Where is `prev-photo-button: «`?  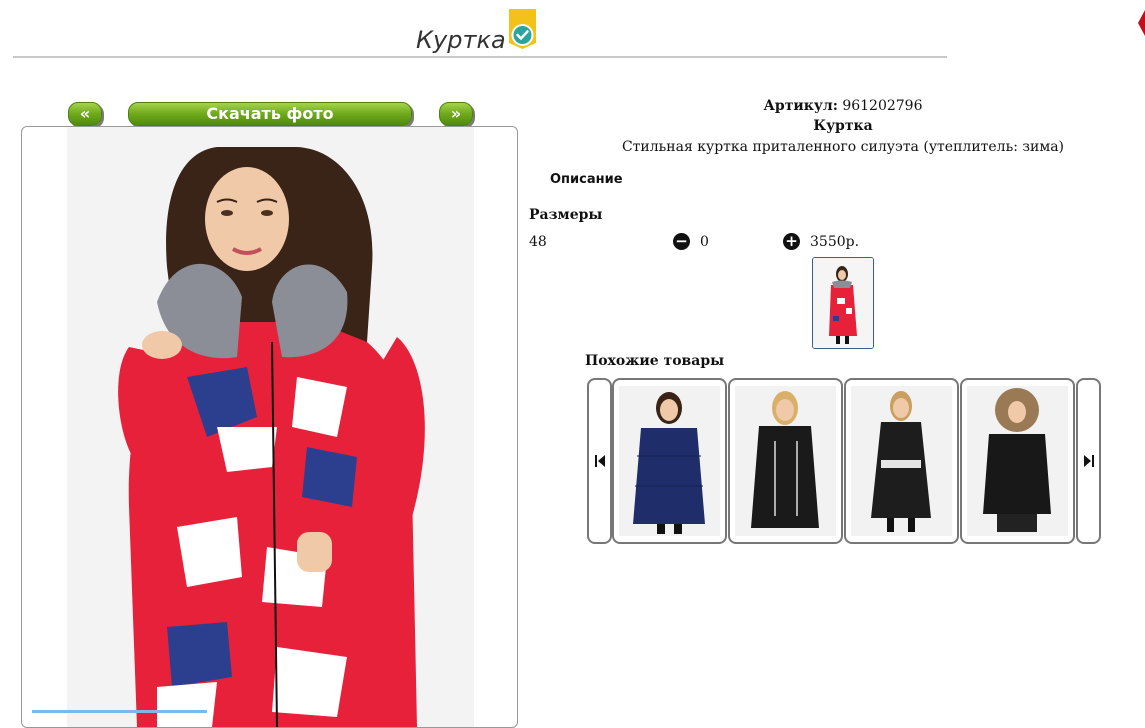
prev-photo-button: « is located at coordinates (85, 114).